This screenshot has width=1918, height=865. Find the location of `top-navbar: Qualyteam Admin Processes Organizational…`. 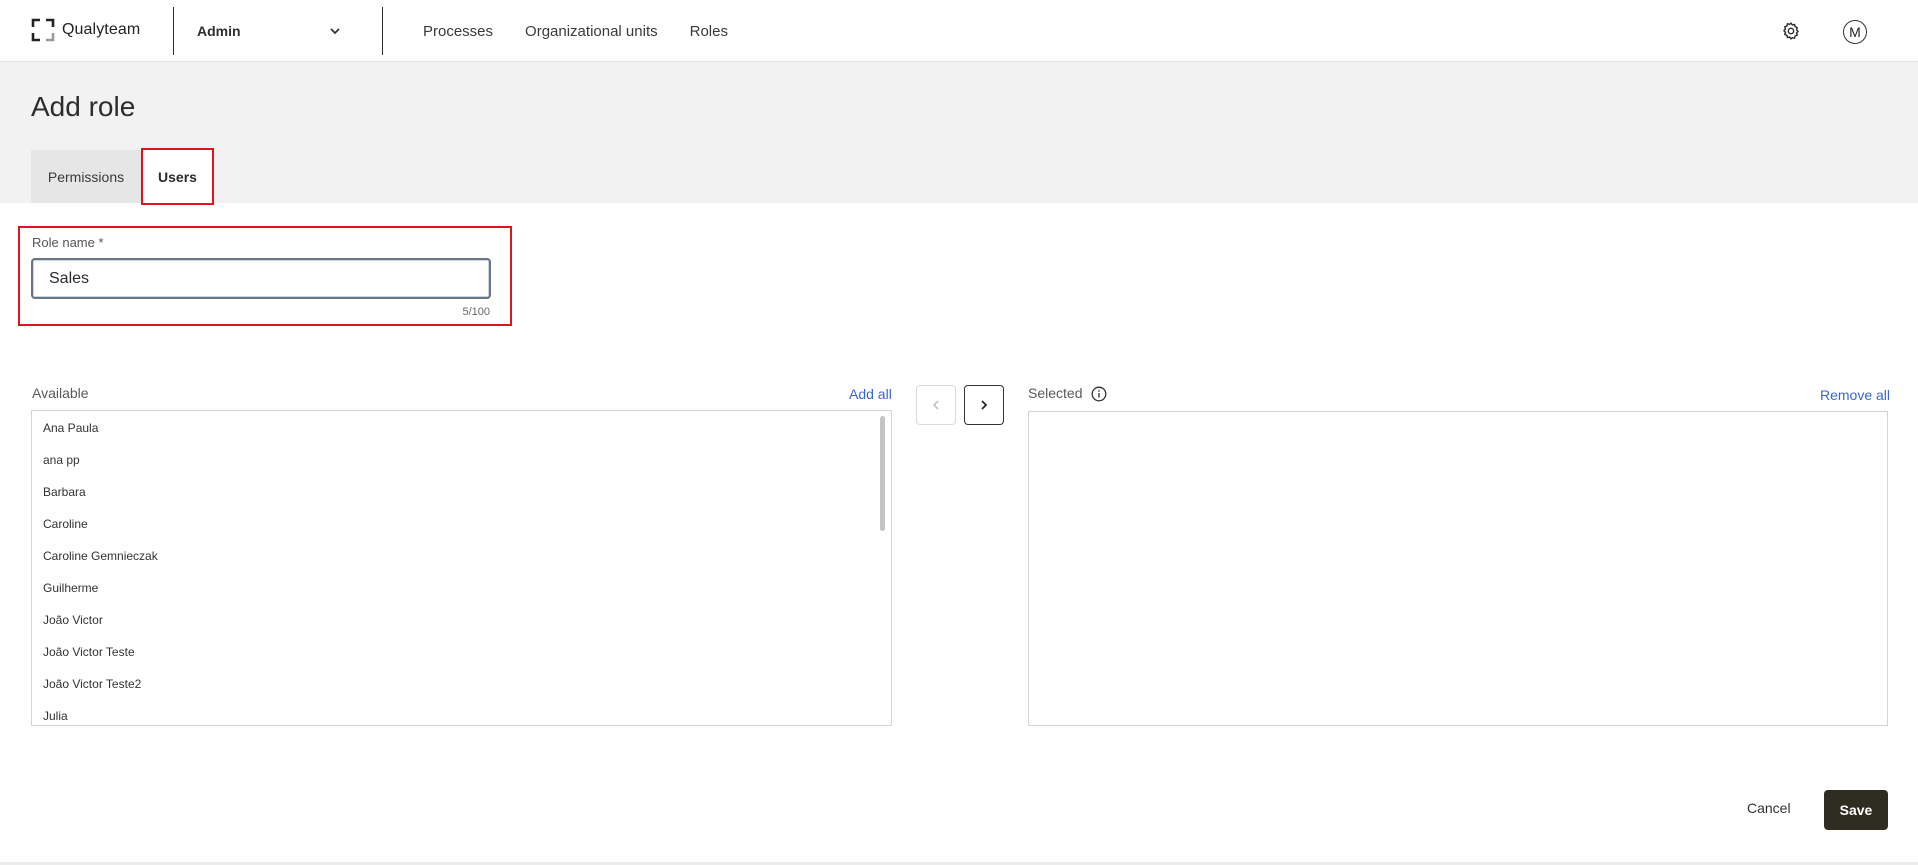

top-navbar: Qualyteam Admin Processes Organizational… is located at coordinates (959, 31).